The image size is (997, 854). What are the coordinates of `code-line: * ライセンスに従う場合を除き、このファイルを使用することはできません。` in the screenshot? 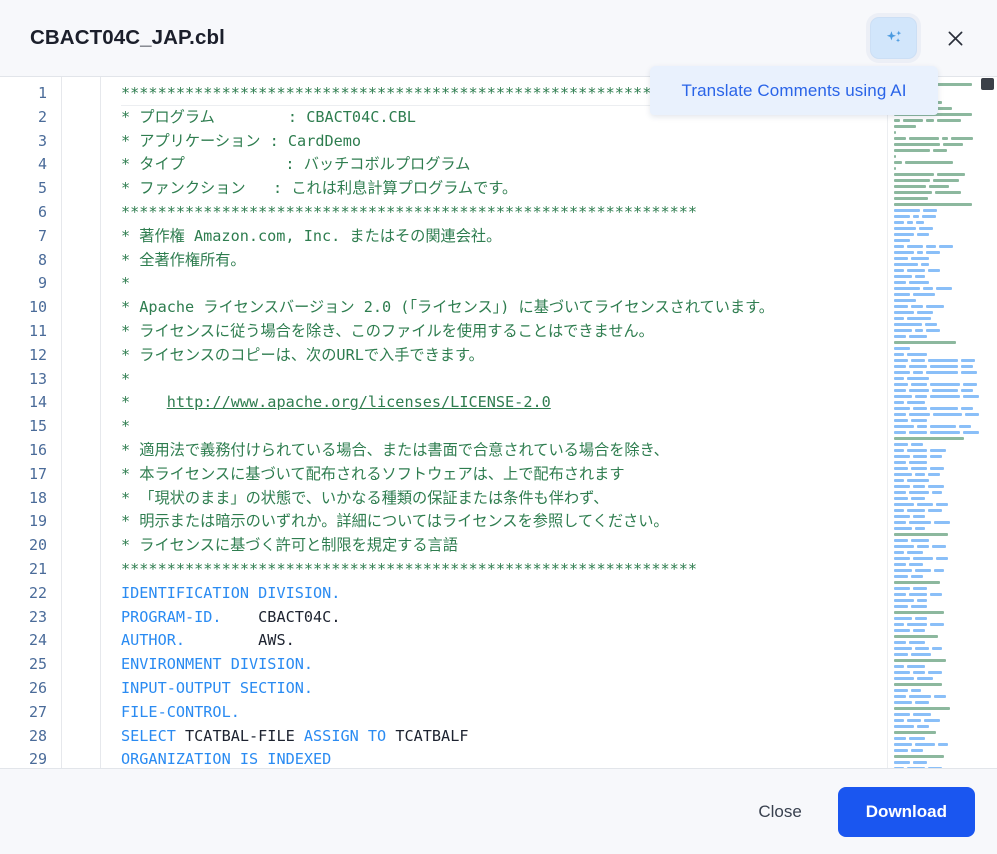 It's located at (559, 332).